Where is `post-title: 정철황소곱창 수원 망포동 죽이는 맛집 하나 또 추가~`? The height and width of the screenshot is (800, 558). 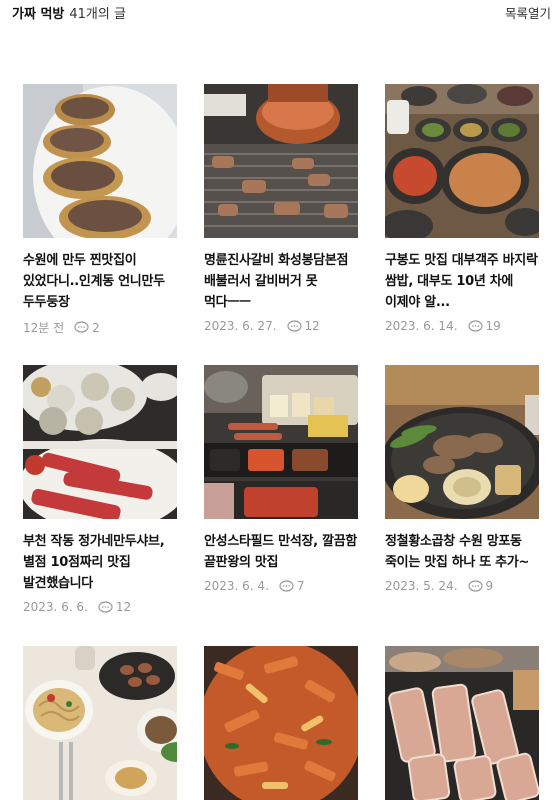 post-title: 정철황소곱창 수원 망포동 죽이는 맛집 하나 또 추가~ is located at coordinates (463, 552).